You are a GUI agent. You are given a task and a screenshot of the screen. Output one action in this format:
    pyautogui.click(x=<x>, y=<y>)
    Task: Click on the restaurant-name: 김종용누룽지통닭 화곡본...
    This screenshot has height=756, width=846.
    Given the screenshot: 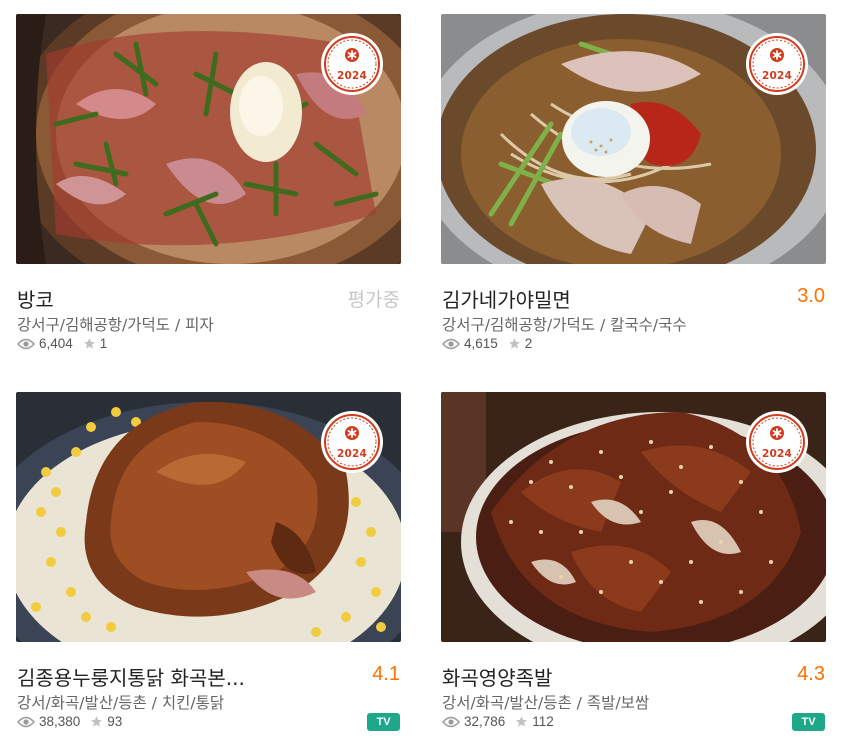 What is the action you would take?
    pyautogui.click(x=167, y=676)
    